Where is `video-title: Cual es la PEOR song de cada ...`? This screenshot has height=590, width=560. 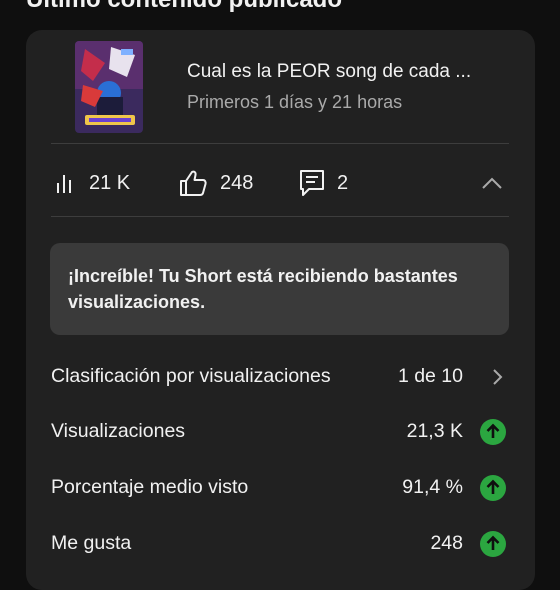
video-title: Cual es la PEOR song de cada ... is located at coordinates (329, 72).